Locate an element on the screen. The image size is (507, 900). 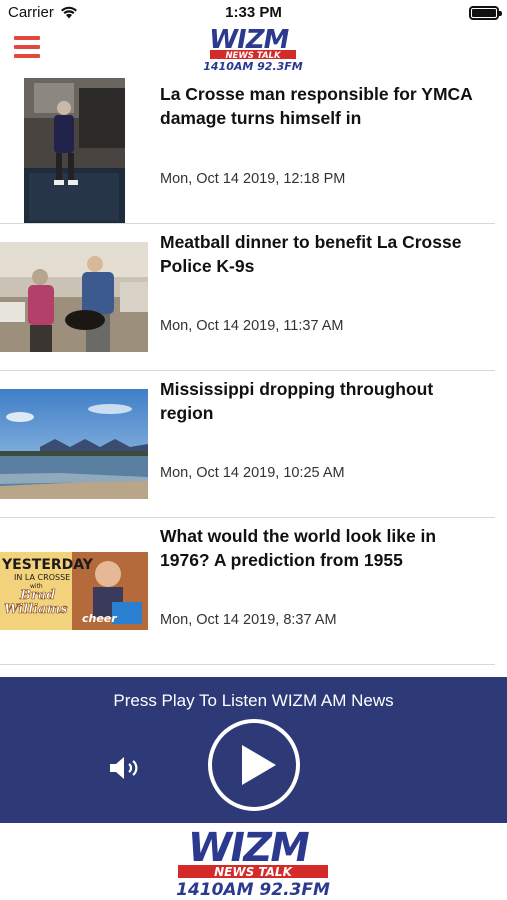
status-time: 1:33 PM is located at coordinates (253, 12).